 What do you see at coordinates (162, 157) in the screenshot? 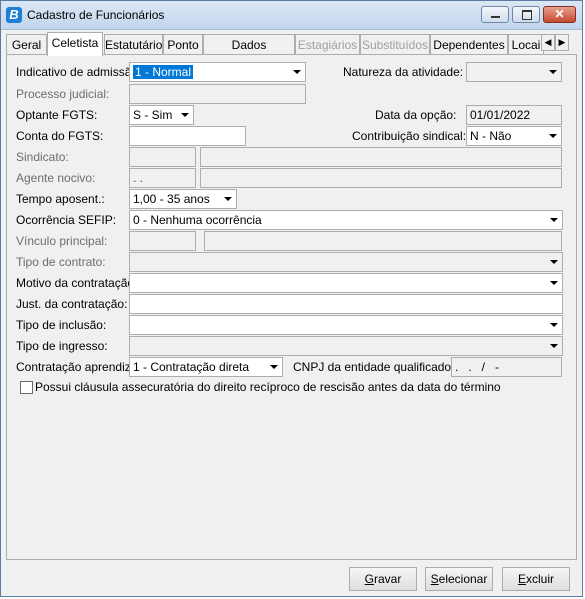
I see `sindicato-code-field` at bounding box center [162, 157].